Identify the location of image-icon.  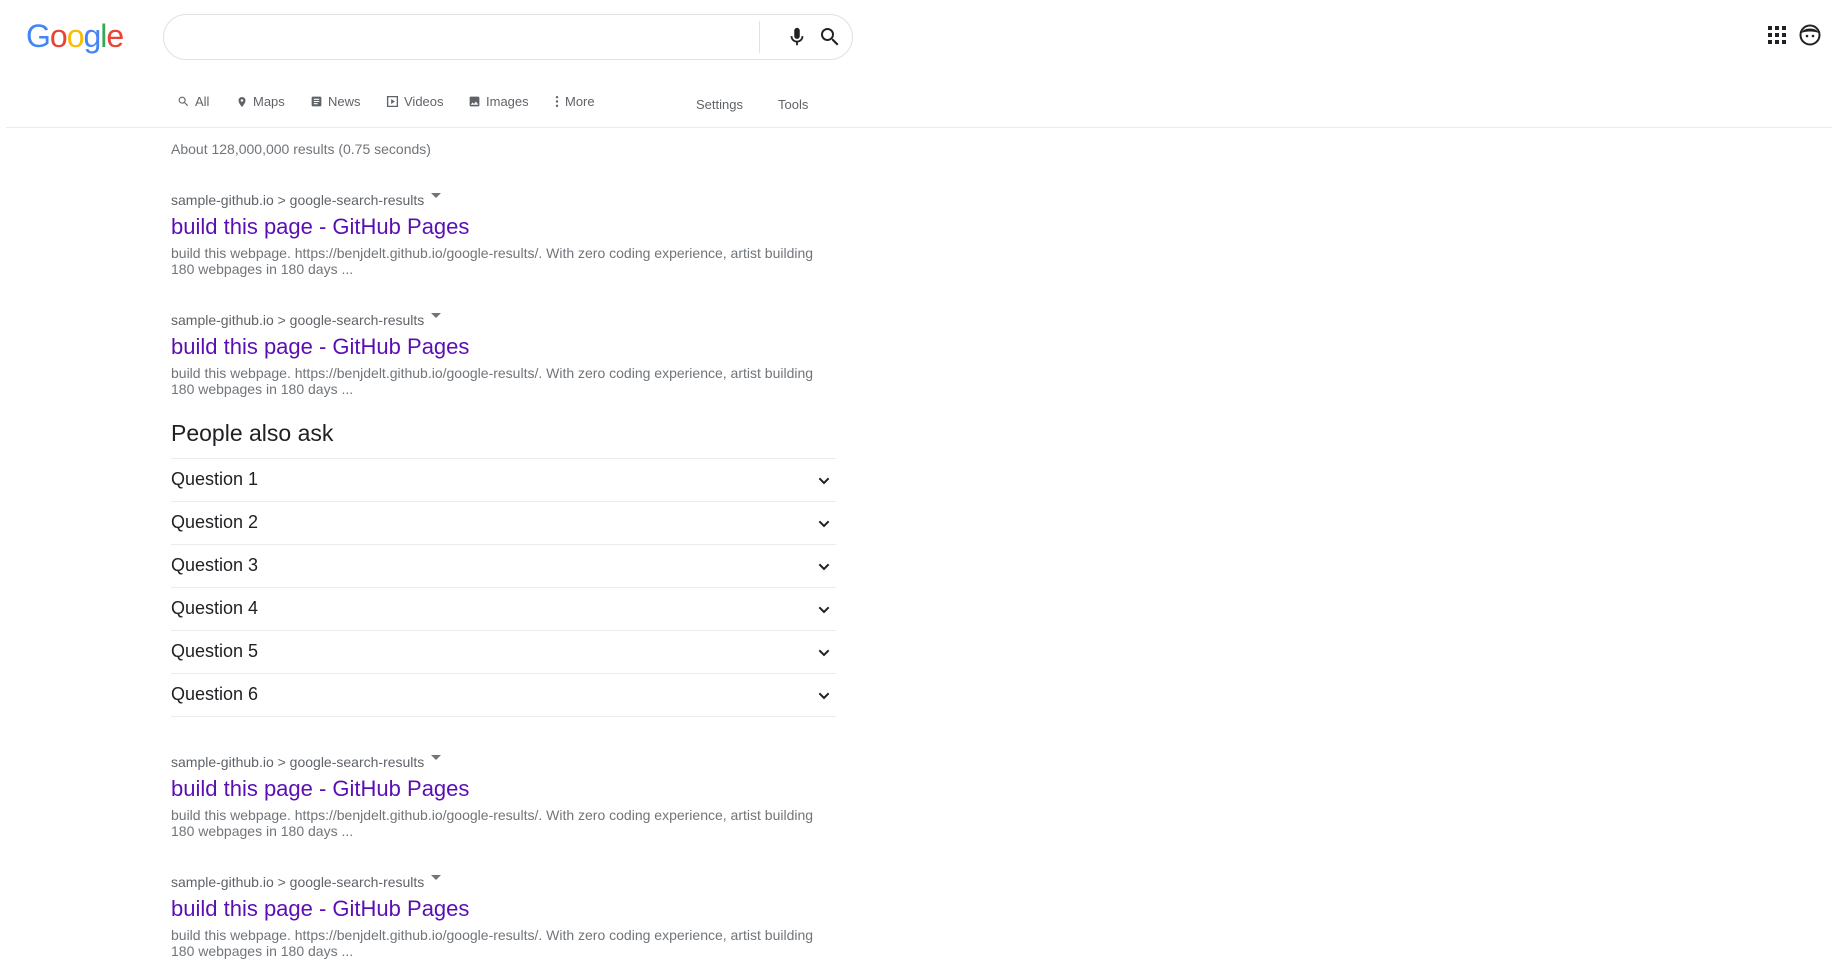
(474, 101).